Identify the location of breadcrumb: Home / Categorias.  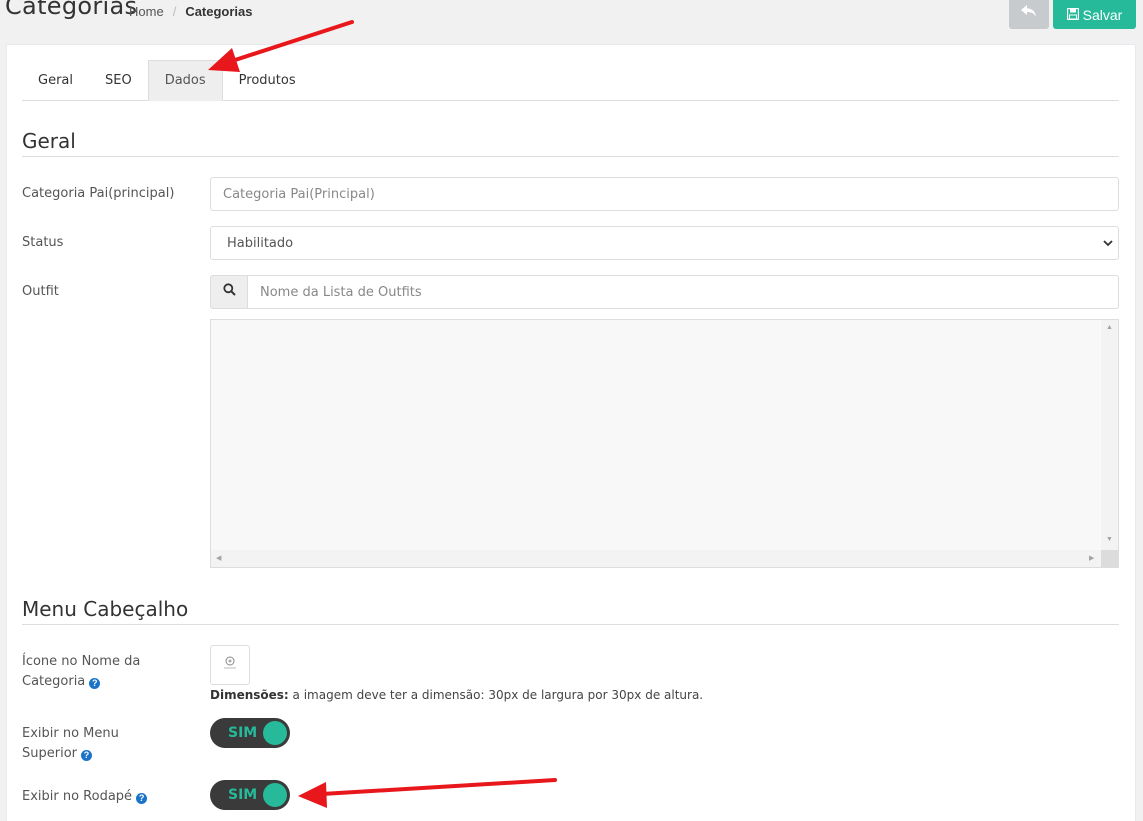
(191, 11).